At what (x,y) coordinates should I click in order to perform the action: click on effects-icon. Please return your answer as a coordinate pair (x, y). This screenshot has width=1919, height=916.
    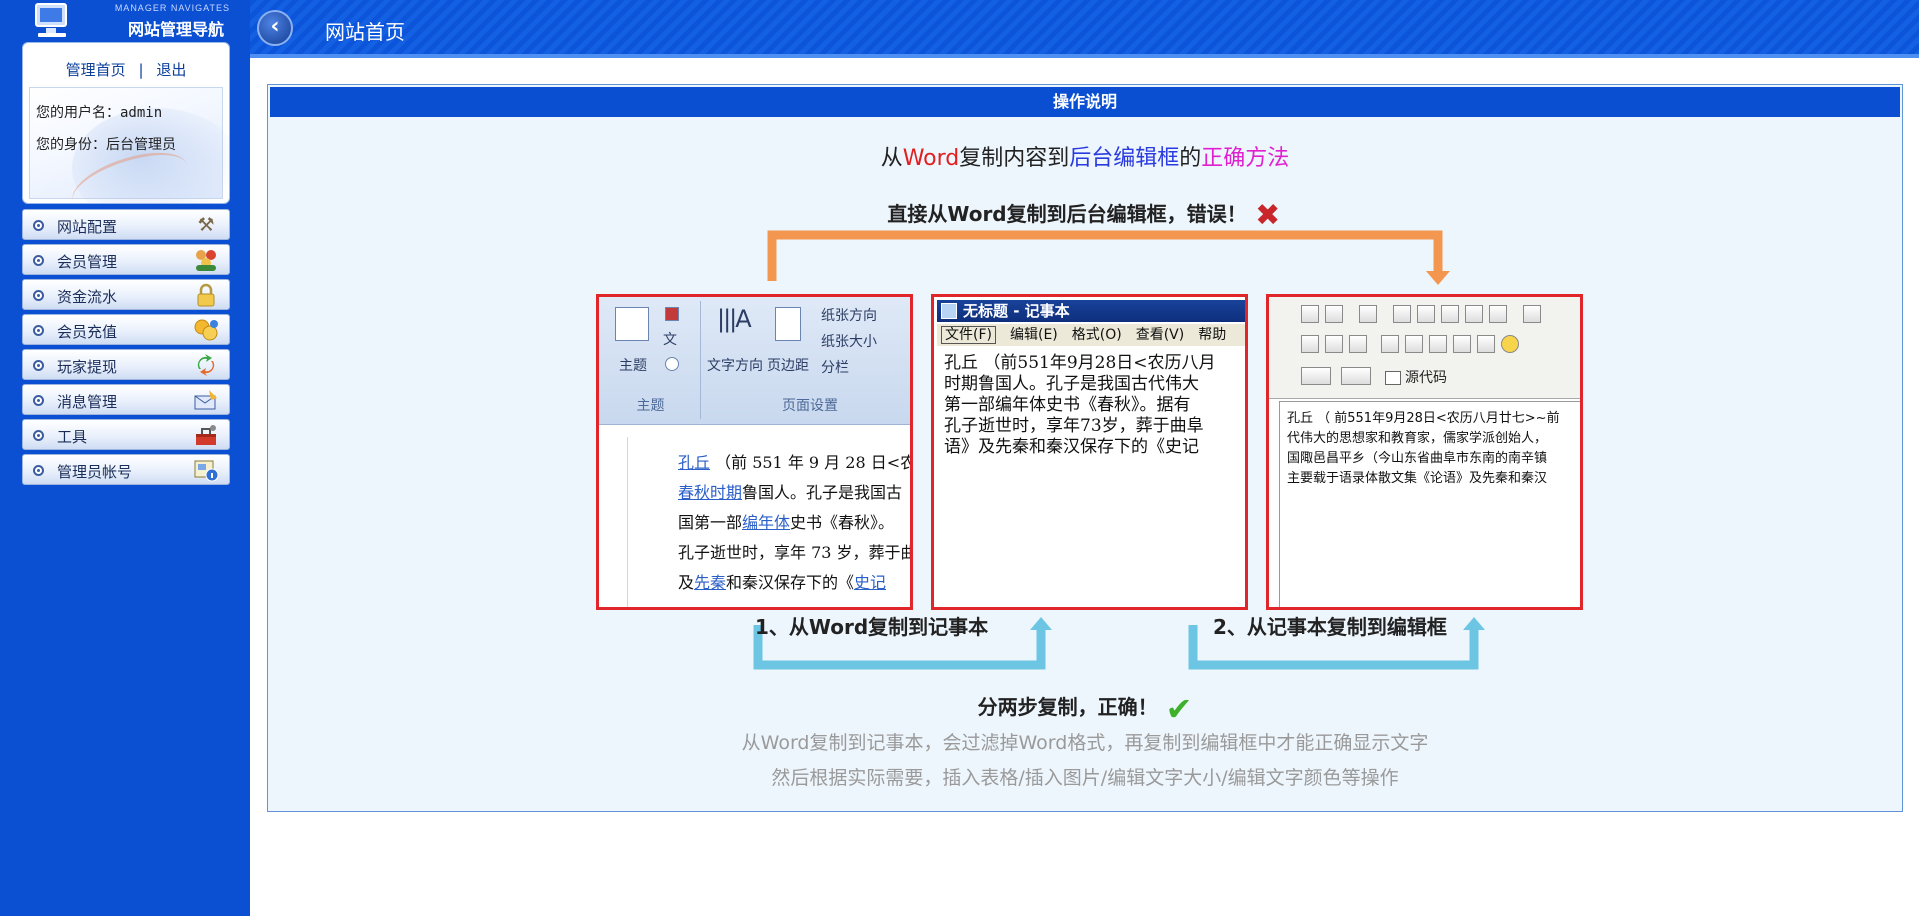
    Looking at the image, I should click on (672, 364).